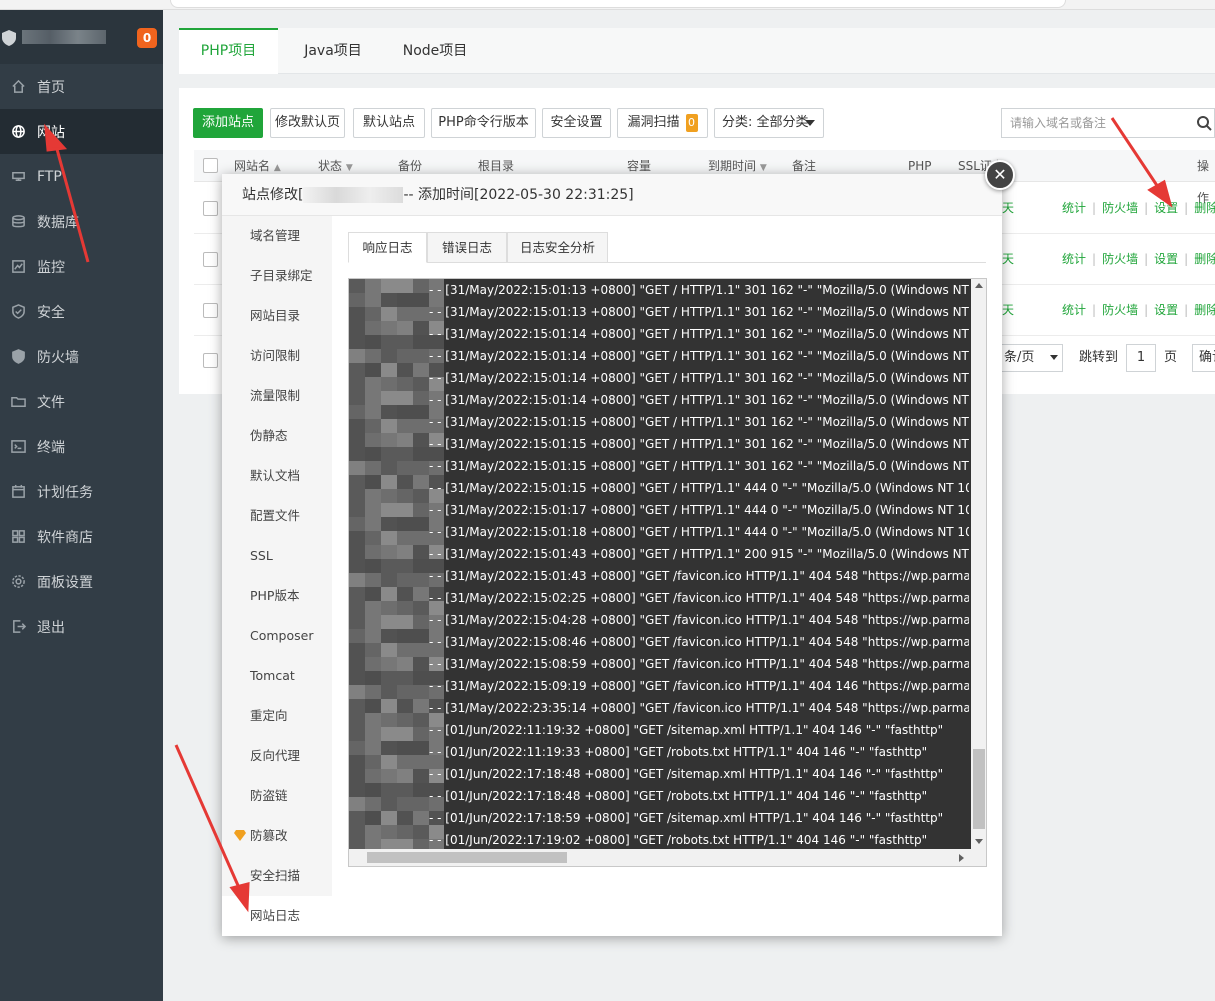  I want to click on modal-menu-item-7: 配置文件, so click(277, 516).